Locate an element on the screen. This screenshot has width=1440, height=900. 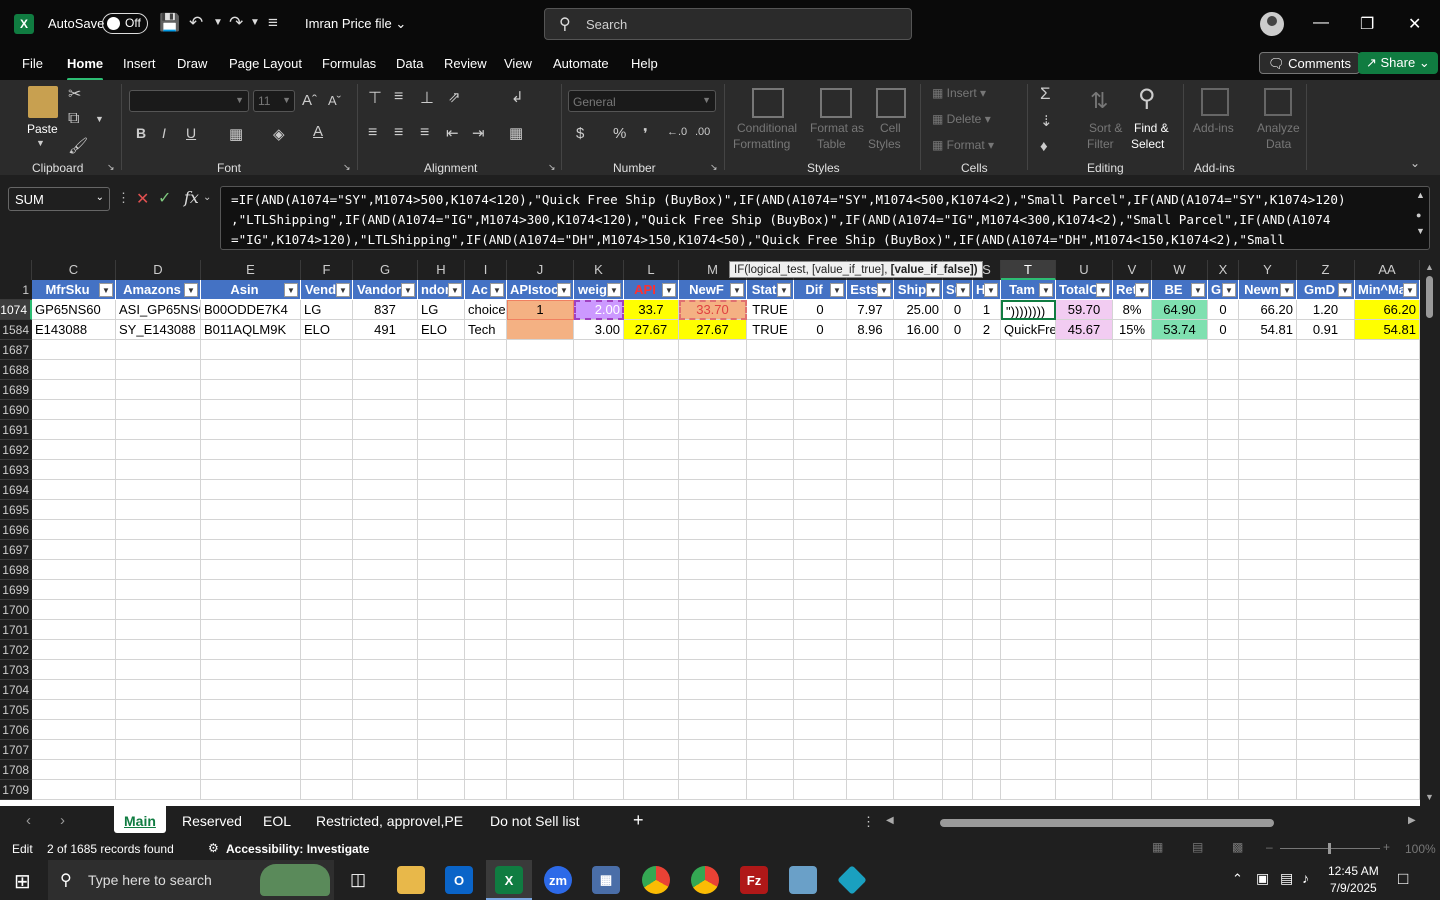
clipboard-launcher-icon: ↘ is located at coordinates (111, 167).